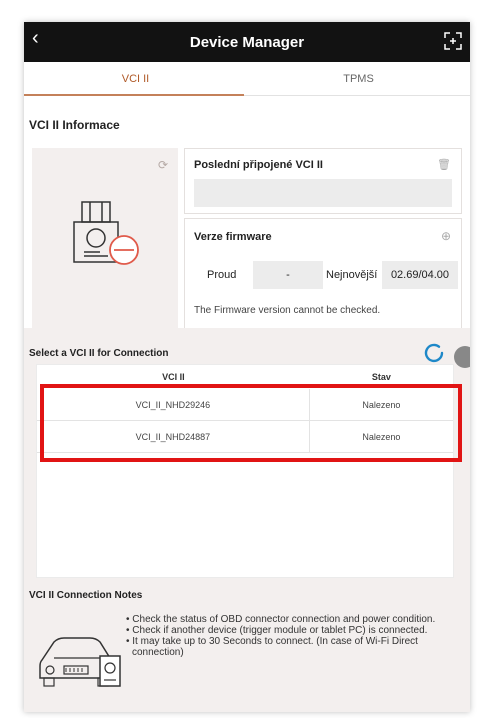 This screenshot has width=480, height=718. Describe the element at coordinates (80, 662) in the screenshot. I see `car-obd-icon` at that location.